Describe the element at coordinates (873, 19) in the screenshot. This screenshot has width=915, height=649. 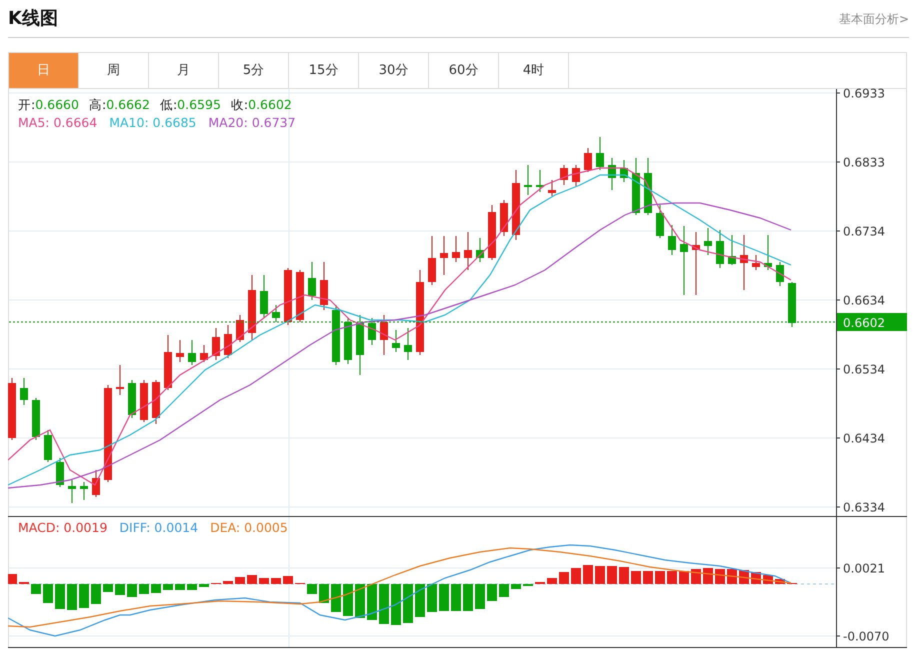
I see `fundamental-analysis-link: 基本面分析>` at that location.